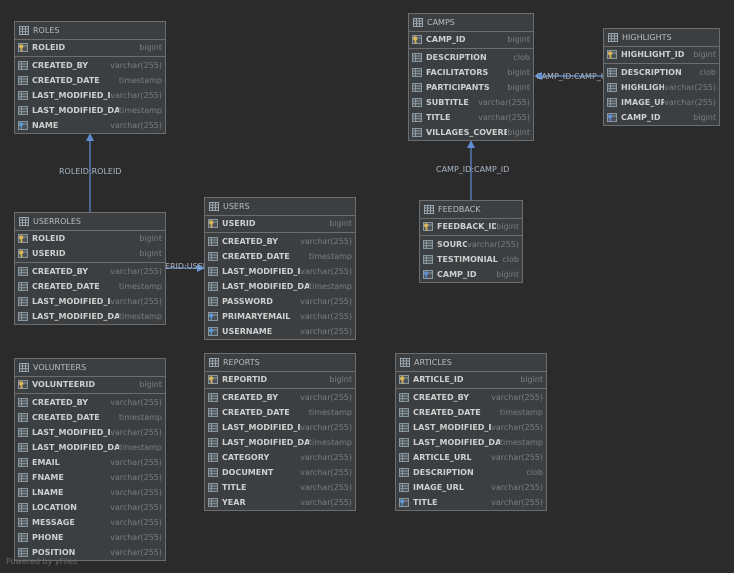 Image resolution: width=734 pixels, height=573 pixels. I want to click on foreign-key-icon, so click(430, 274).